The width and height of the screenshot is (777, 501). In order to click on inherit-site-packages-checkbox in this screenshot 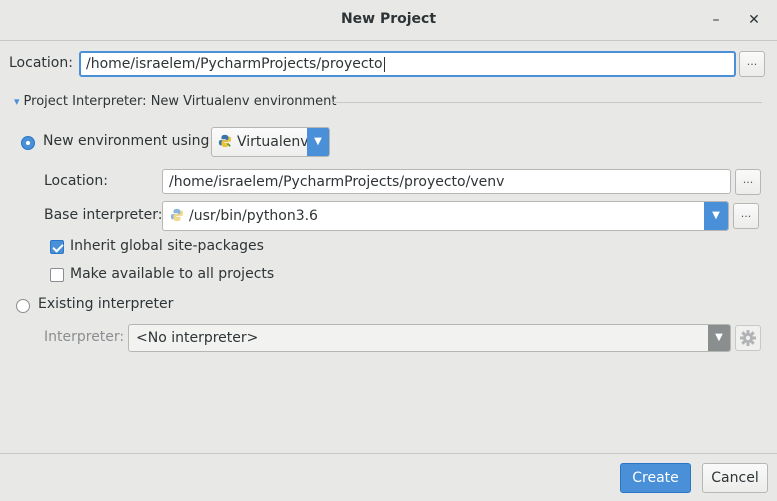, I will do `click(57, 247)`.